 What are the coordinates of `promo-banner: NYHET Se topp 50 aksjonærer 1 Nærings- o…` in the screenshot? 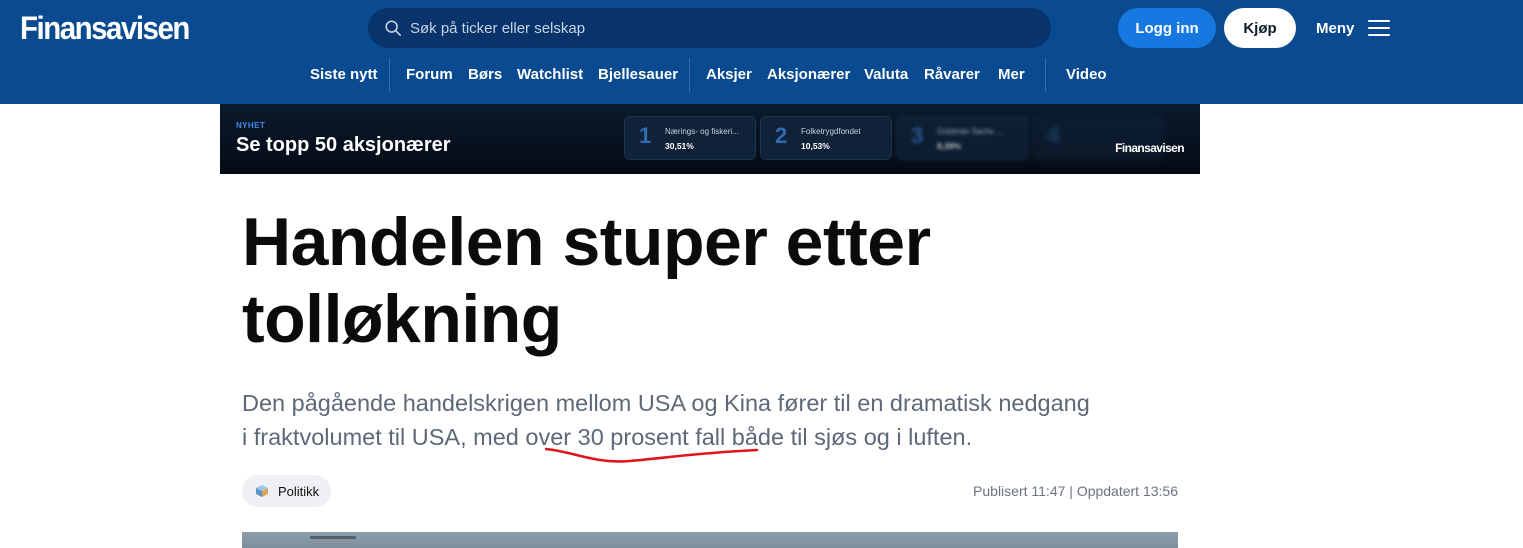 It's located at (710, 139).